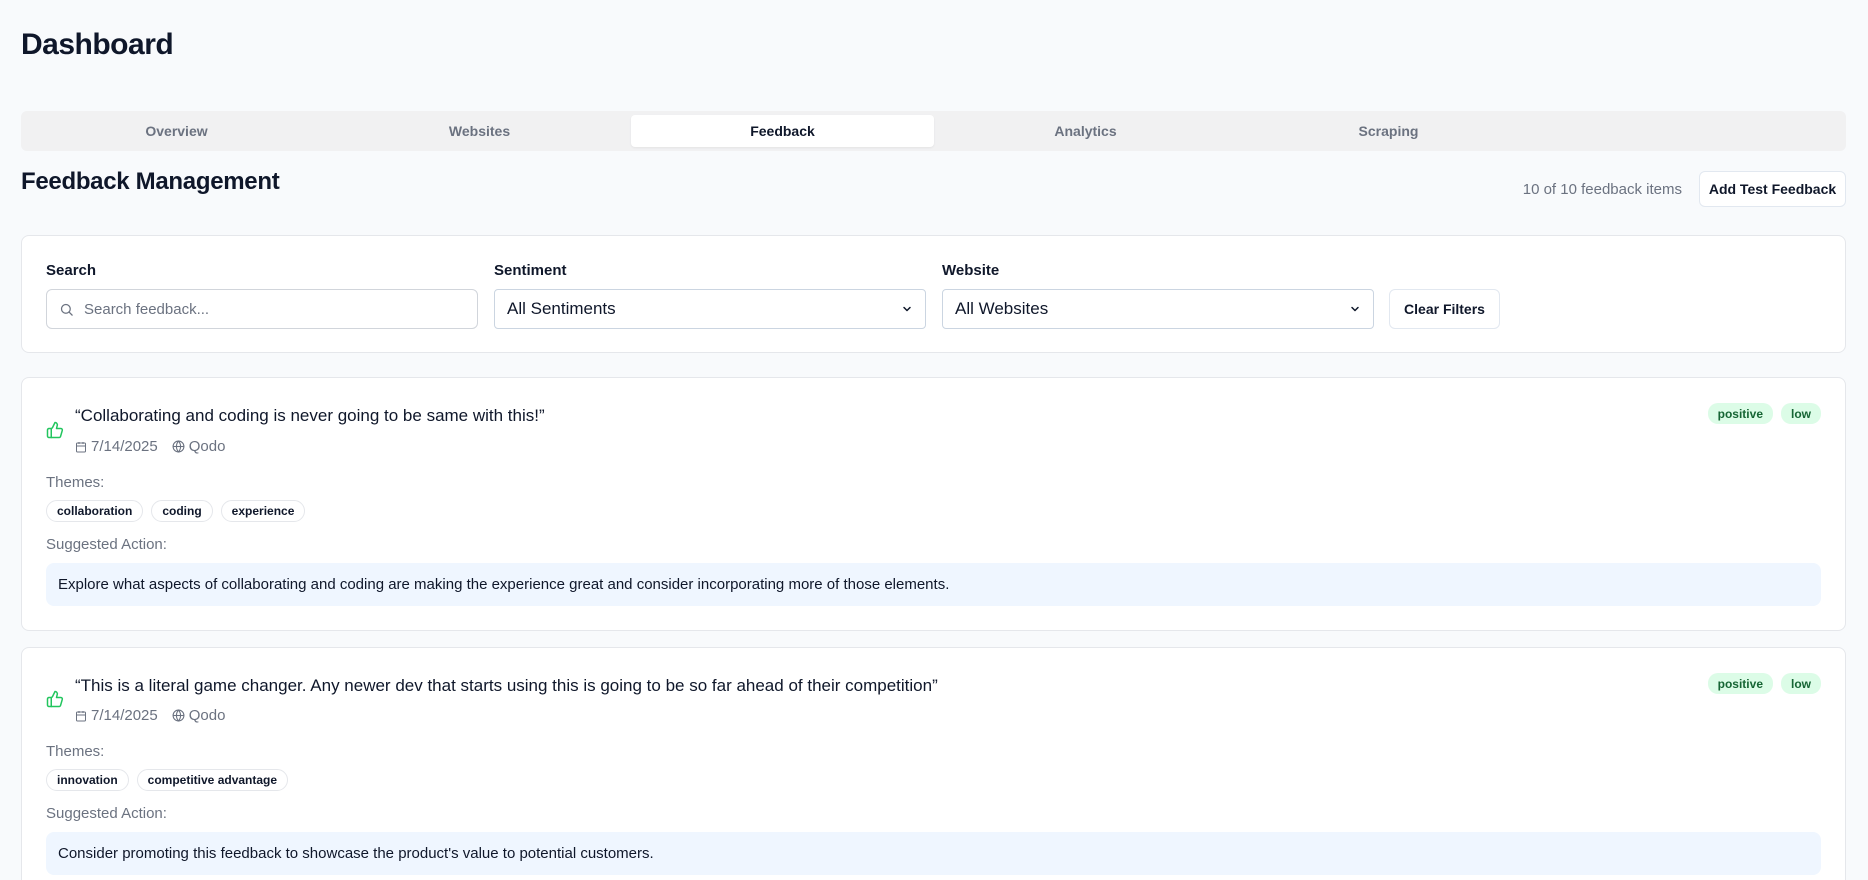 The image size is (1868, 880). I want to click on theme-chip: collaboration, so click(95, 511).